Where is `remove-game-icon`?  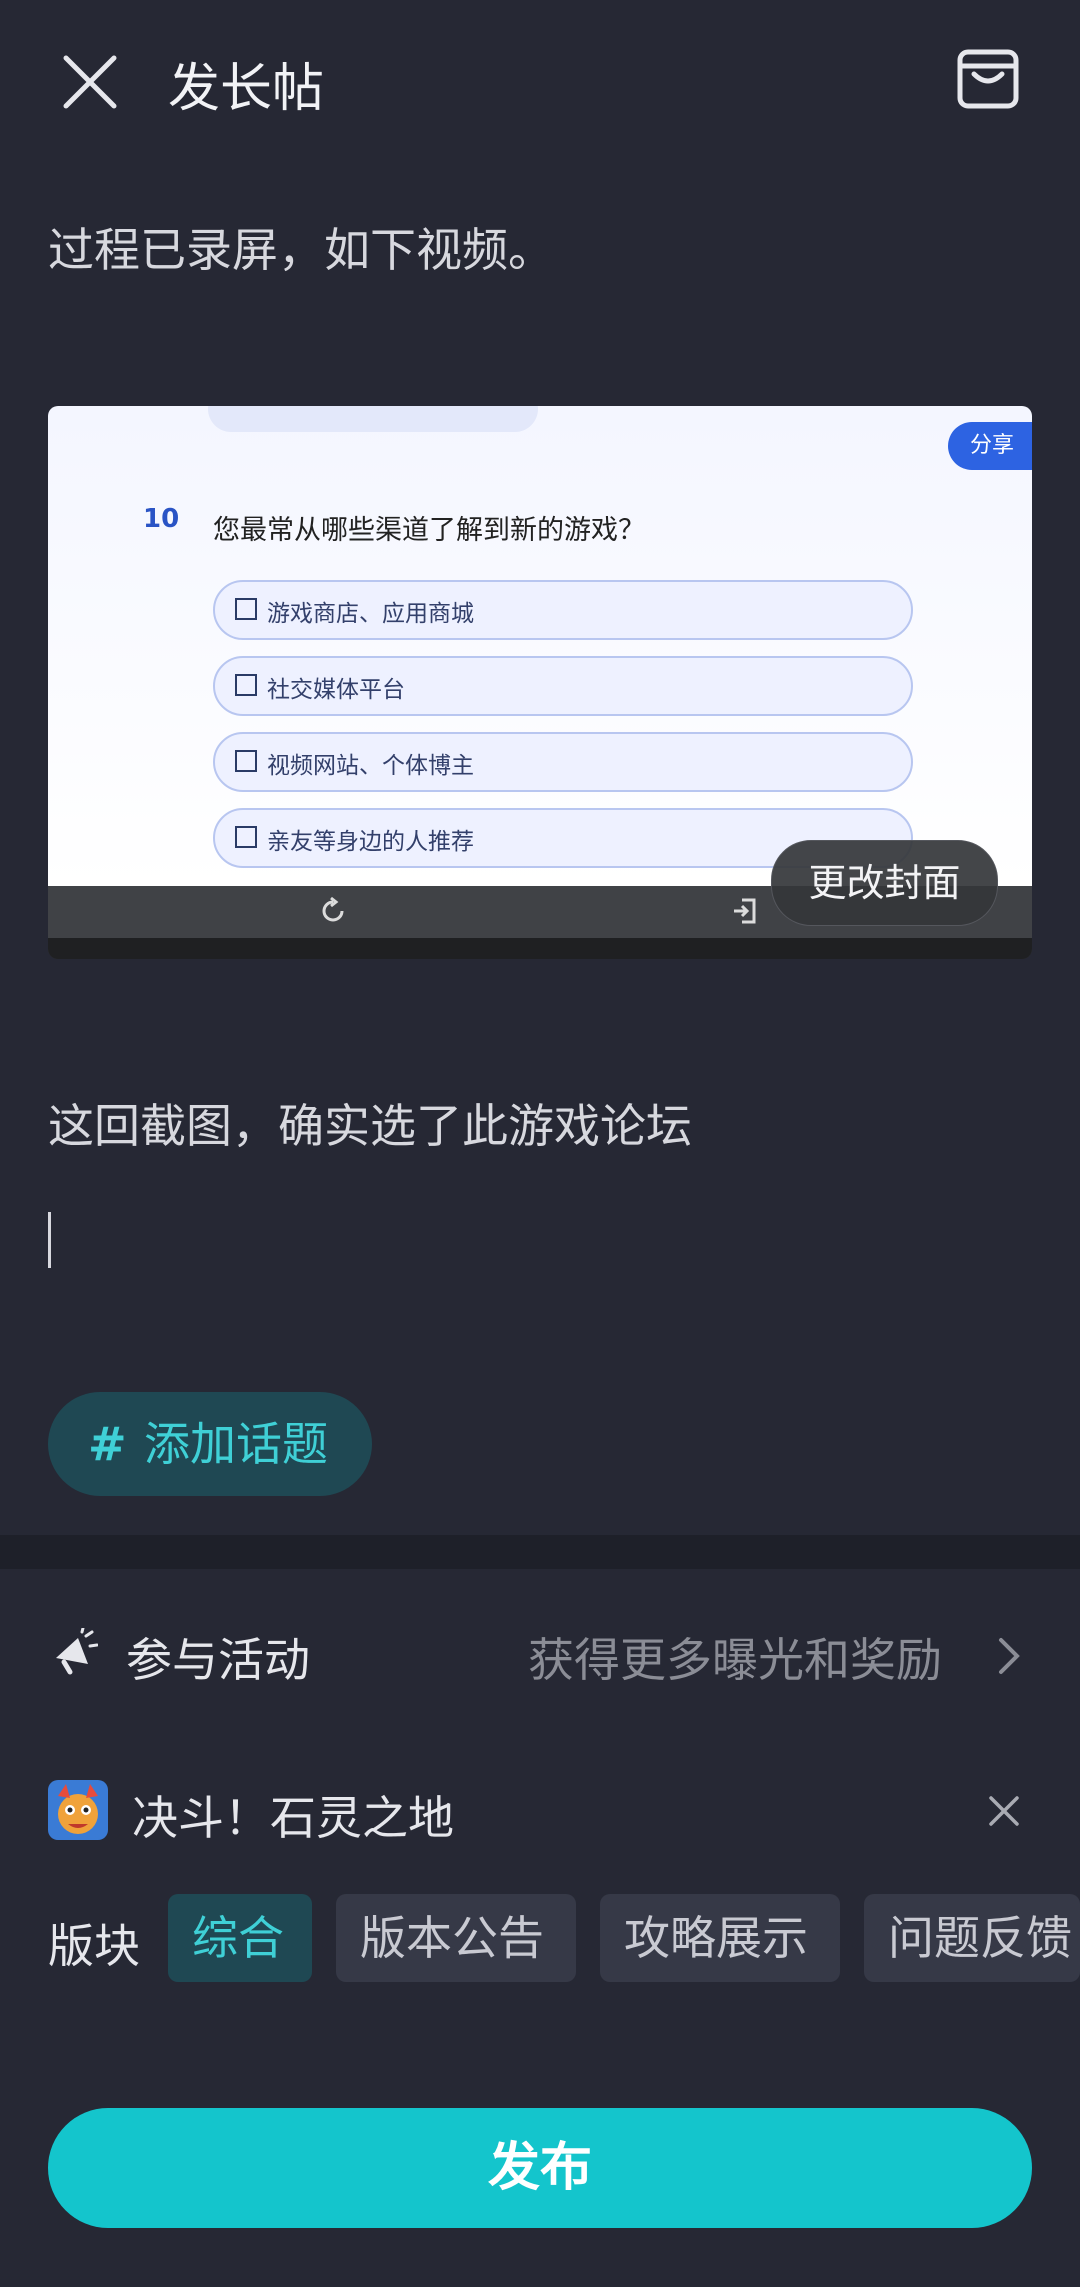 remove-game-icon is located at coordinates (1004, 1811).